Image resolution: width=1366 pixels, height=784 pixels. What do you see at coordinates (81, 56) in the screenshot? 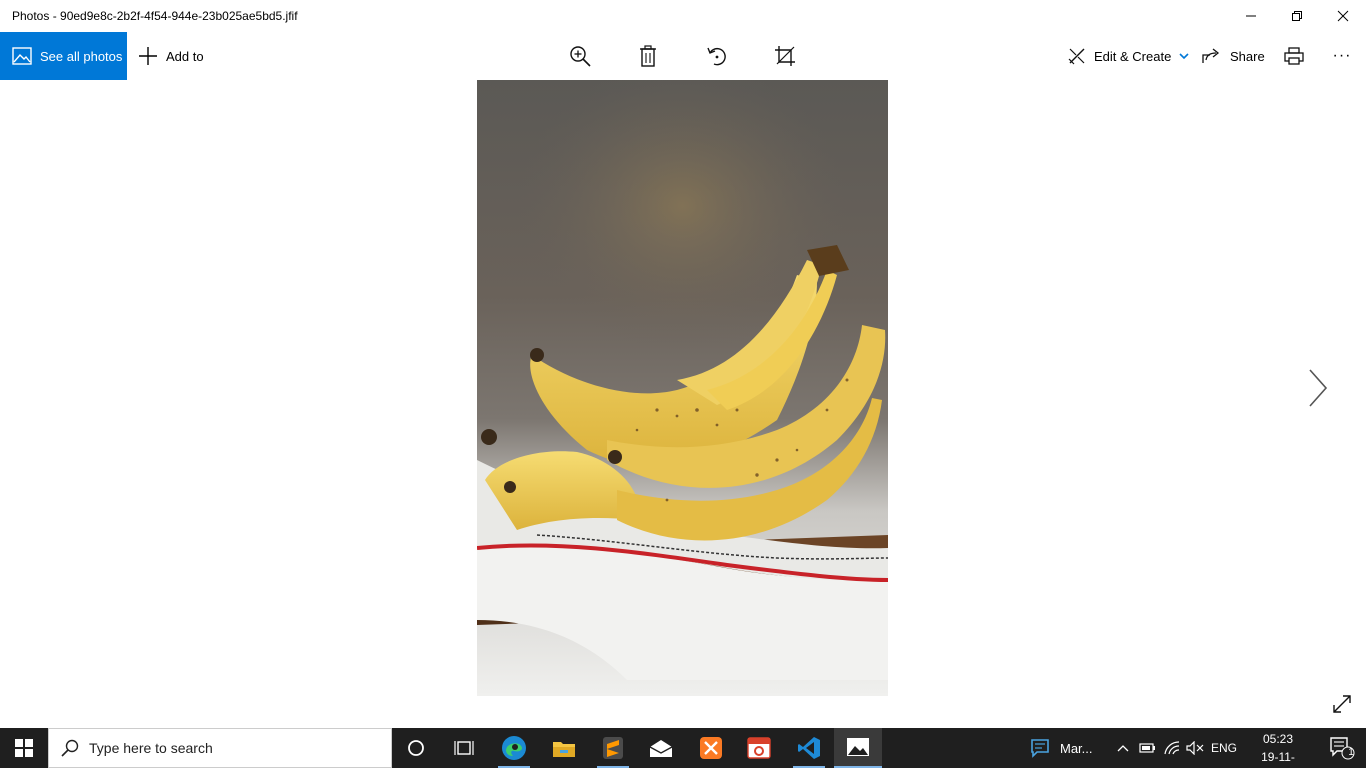
I see `see-all-photos-label: See all photos` at bounding box center [81, 56].